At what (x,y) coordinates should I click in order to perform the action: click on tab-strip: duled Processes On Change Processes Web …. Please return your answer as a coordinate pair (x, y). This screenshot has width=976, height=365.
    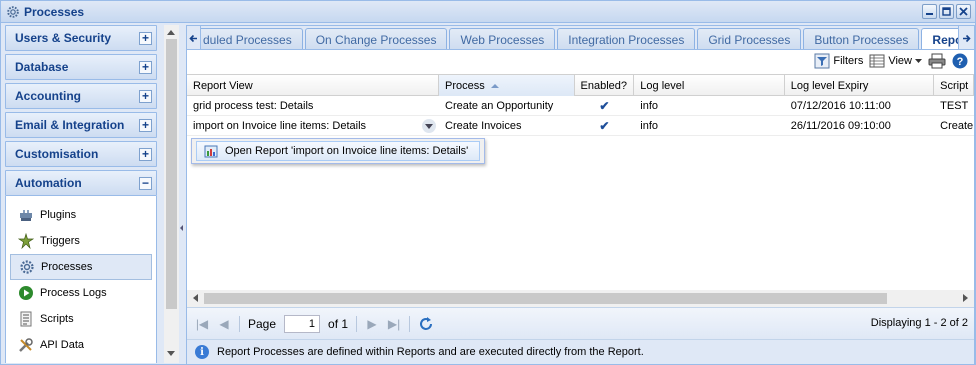
    Looking at the image, I should click on (580, 38).